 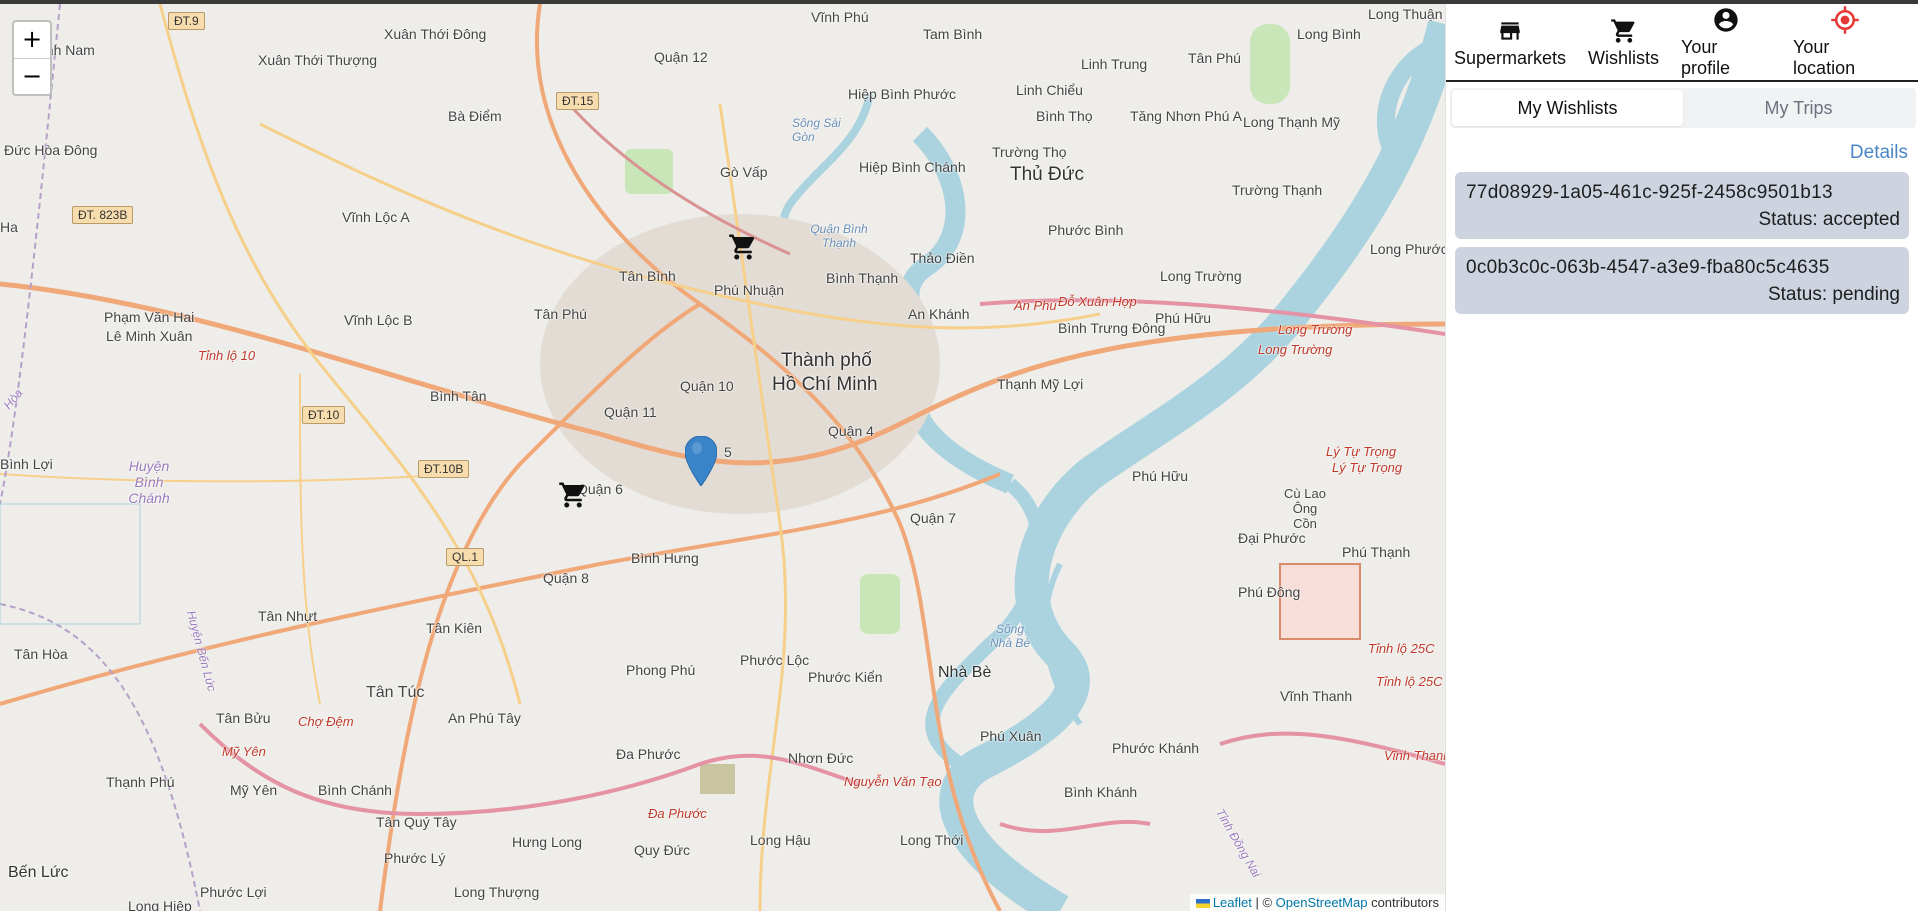 I want to click on nav-your-location: Your location, so click(x=1844, y=42).